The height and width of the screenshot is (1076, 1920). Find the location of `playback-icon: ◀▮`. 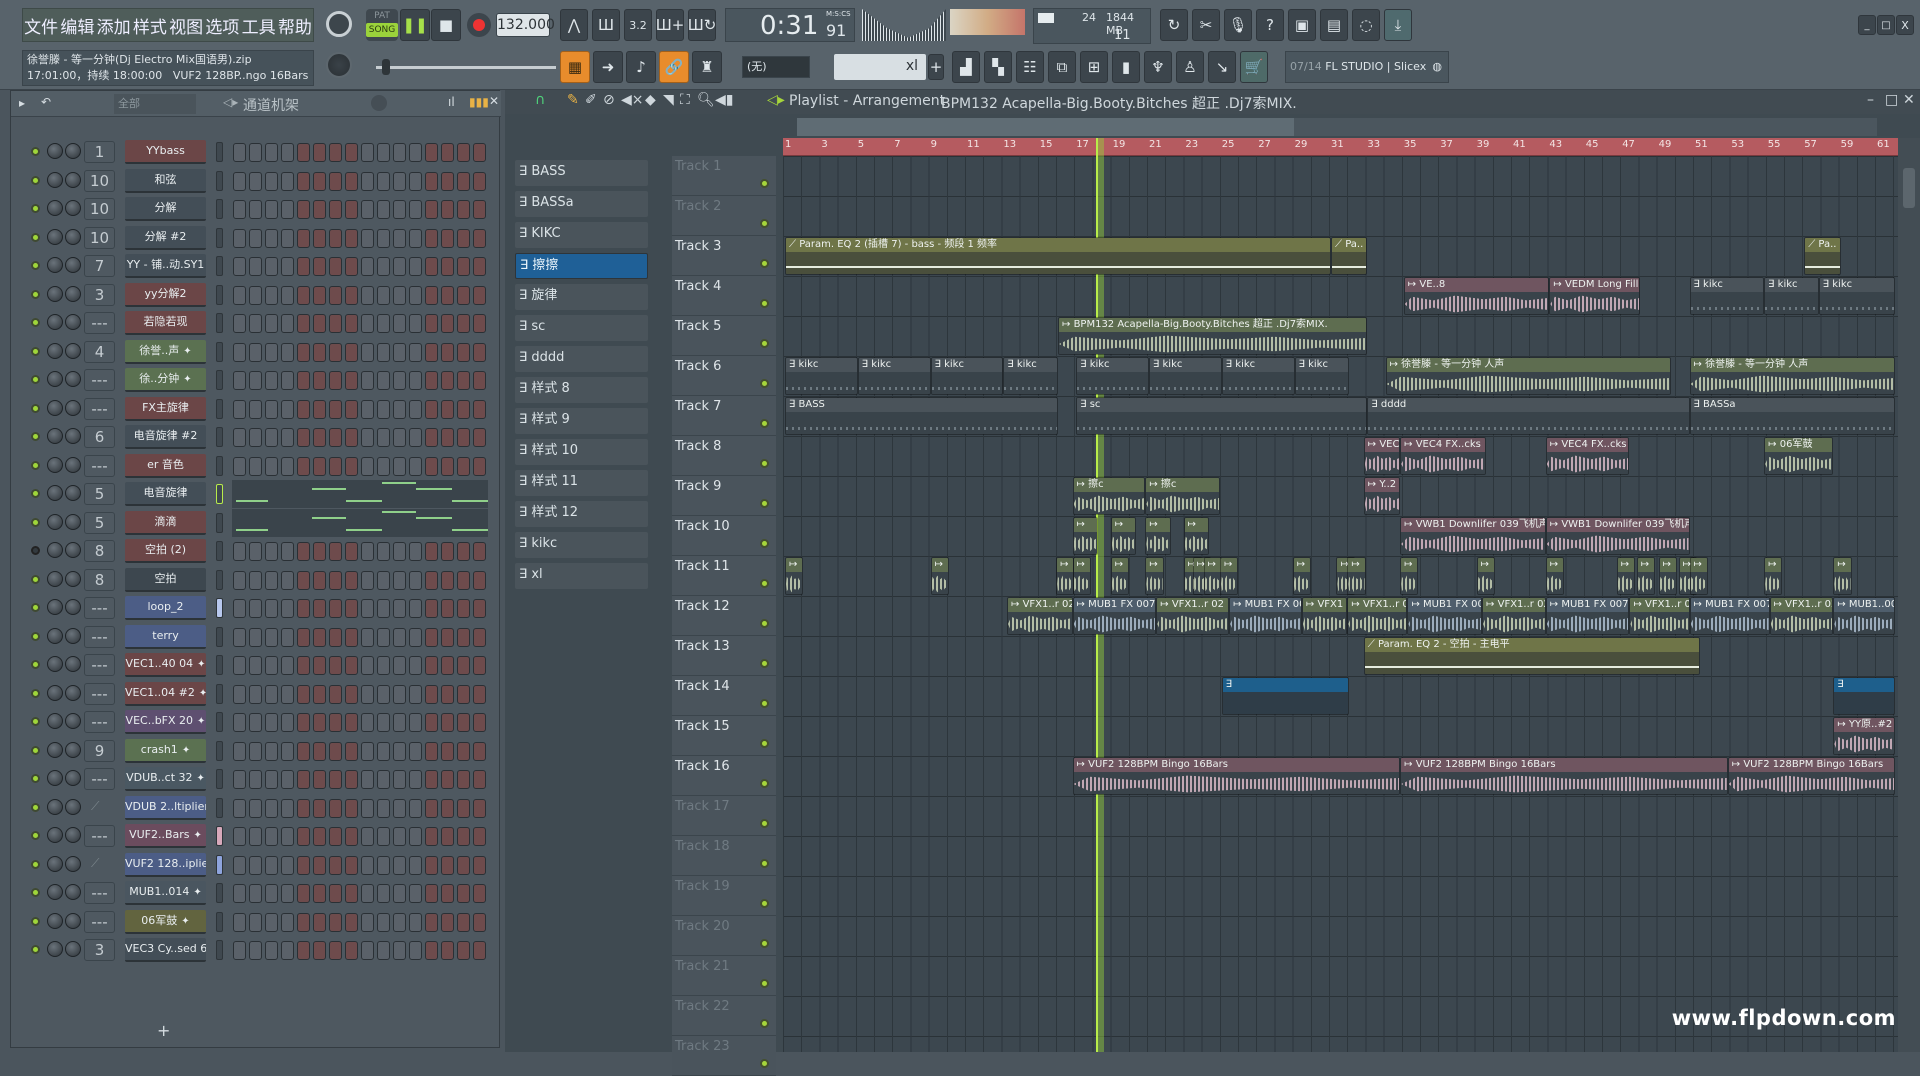

playback-icon: ◀▮ is located at coordinates (724, 100).